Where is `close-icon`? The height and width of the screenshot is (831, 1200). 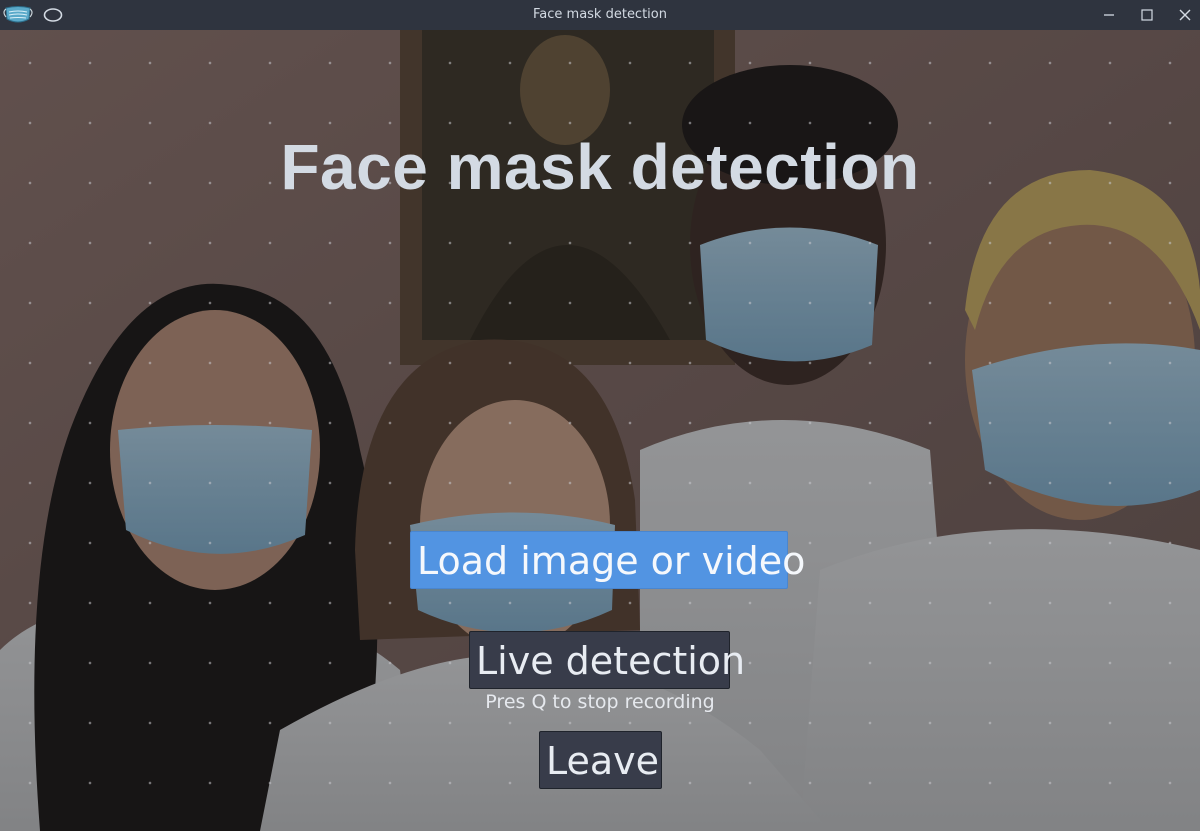
close-icon is located at coordinates (1185, 15).